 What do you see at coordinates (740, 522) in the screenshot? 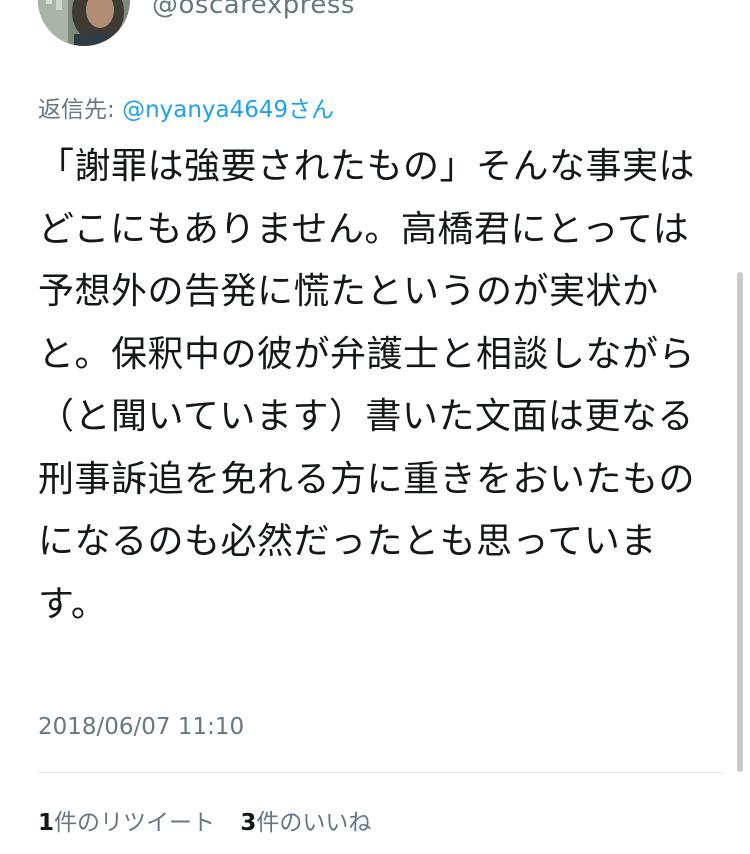
I see `scrollbar` at bounding box center [740, 522].